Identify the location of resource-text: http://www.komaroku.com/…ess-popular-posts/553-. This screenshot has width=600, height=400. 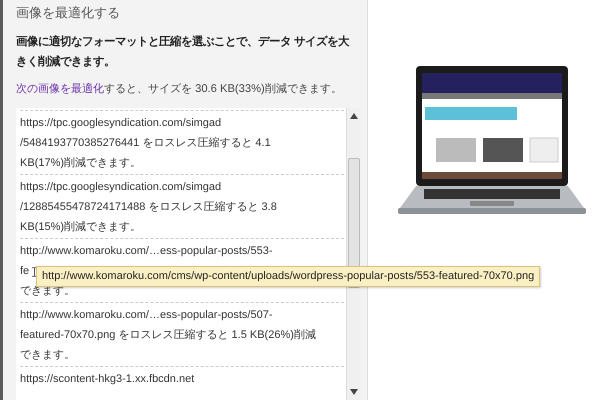
(146, 251).